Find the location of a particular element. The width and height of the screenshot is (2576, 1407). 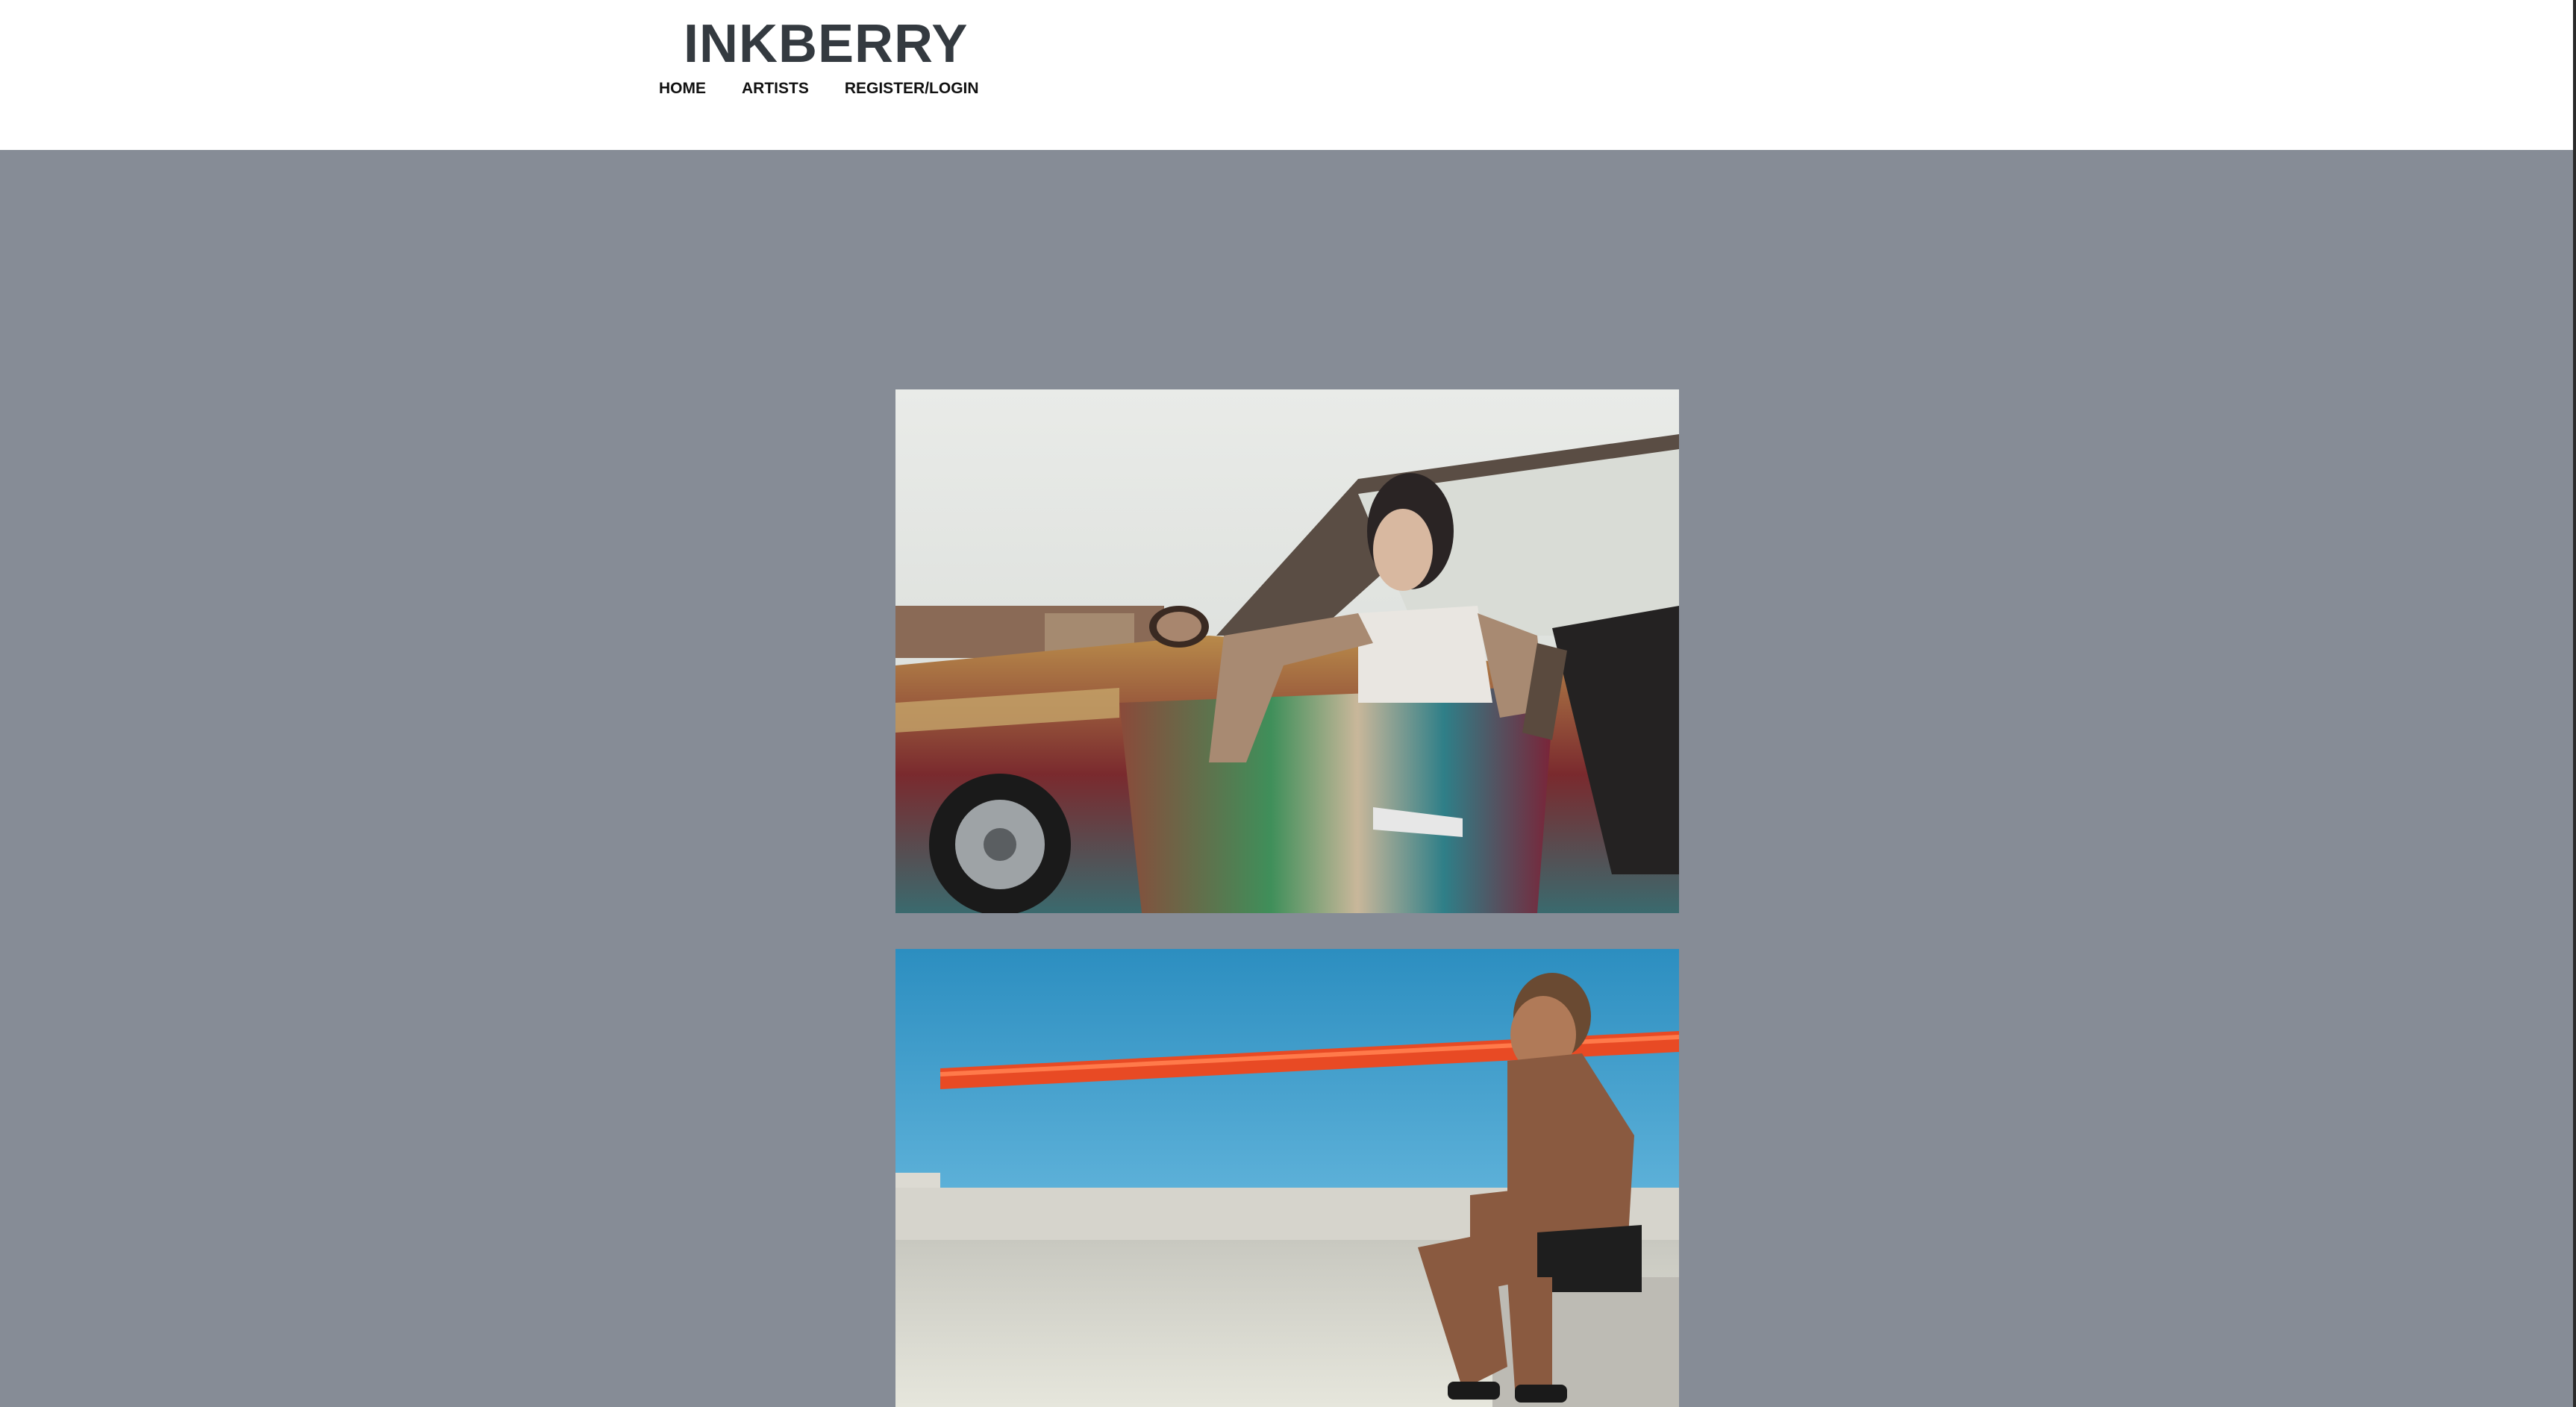

photo-car-illustration is located at coordinates (1287, 651).